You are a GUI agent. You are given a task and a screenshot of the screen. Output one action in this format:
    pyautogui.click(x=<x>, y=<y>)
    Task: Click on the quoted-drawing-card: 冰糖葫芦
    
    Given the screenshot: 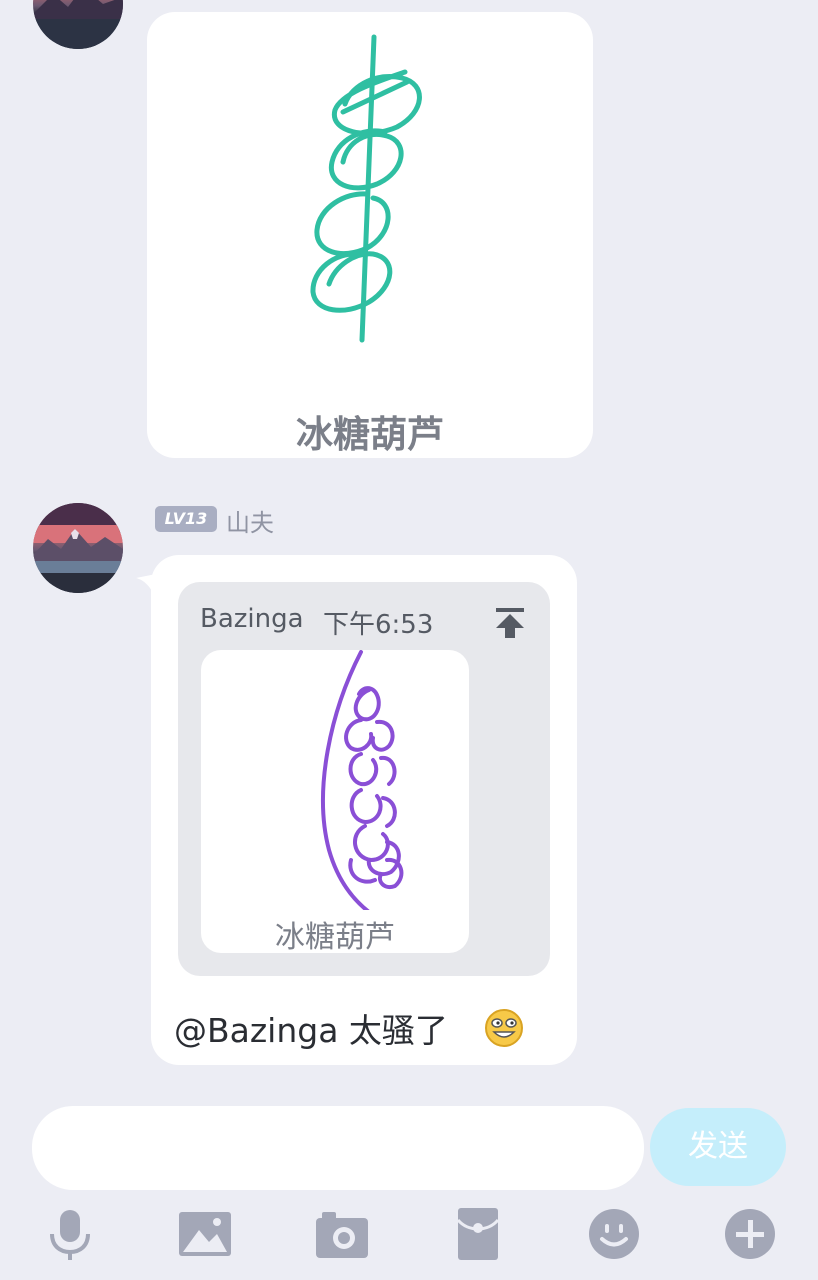 What is the action you would take?
    pyautogui.click(x=335, y=802)
    